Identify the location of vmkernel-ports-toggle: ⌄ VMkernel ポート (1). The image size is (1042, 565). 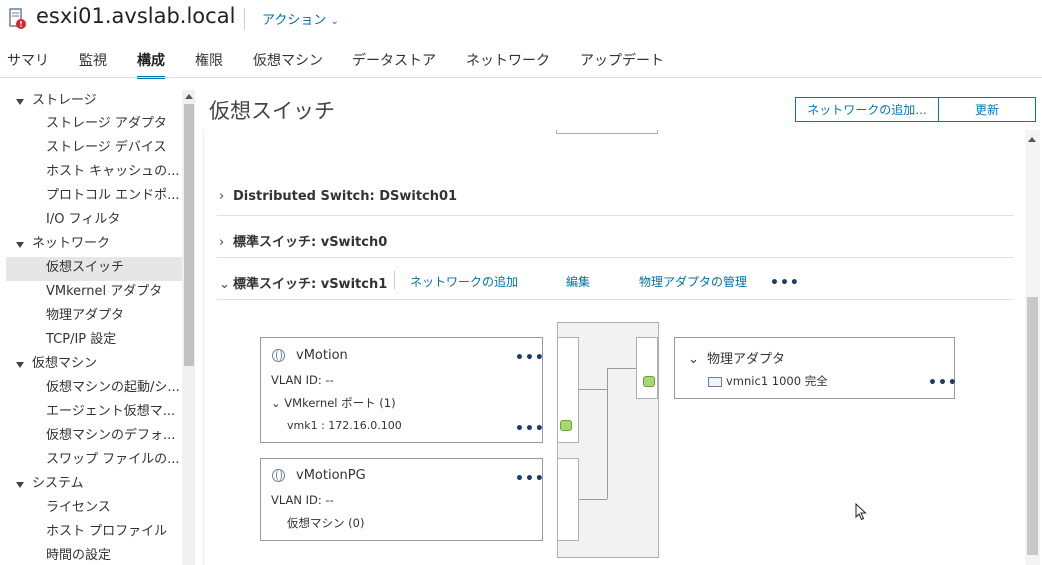
(333, 403).